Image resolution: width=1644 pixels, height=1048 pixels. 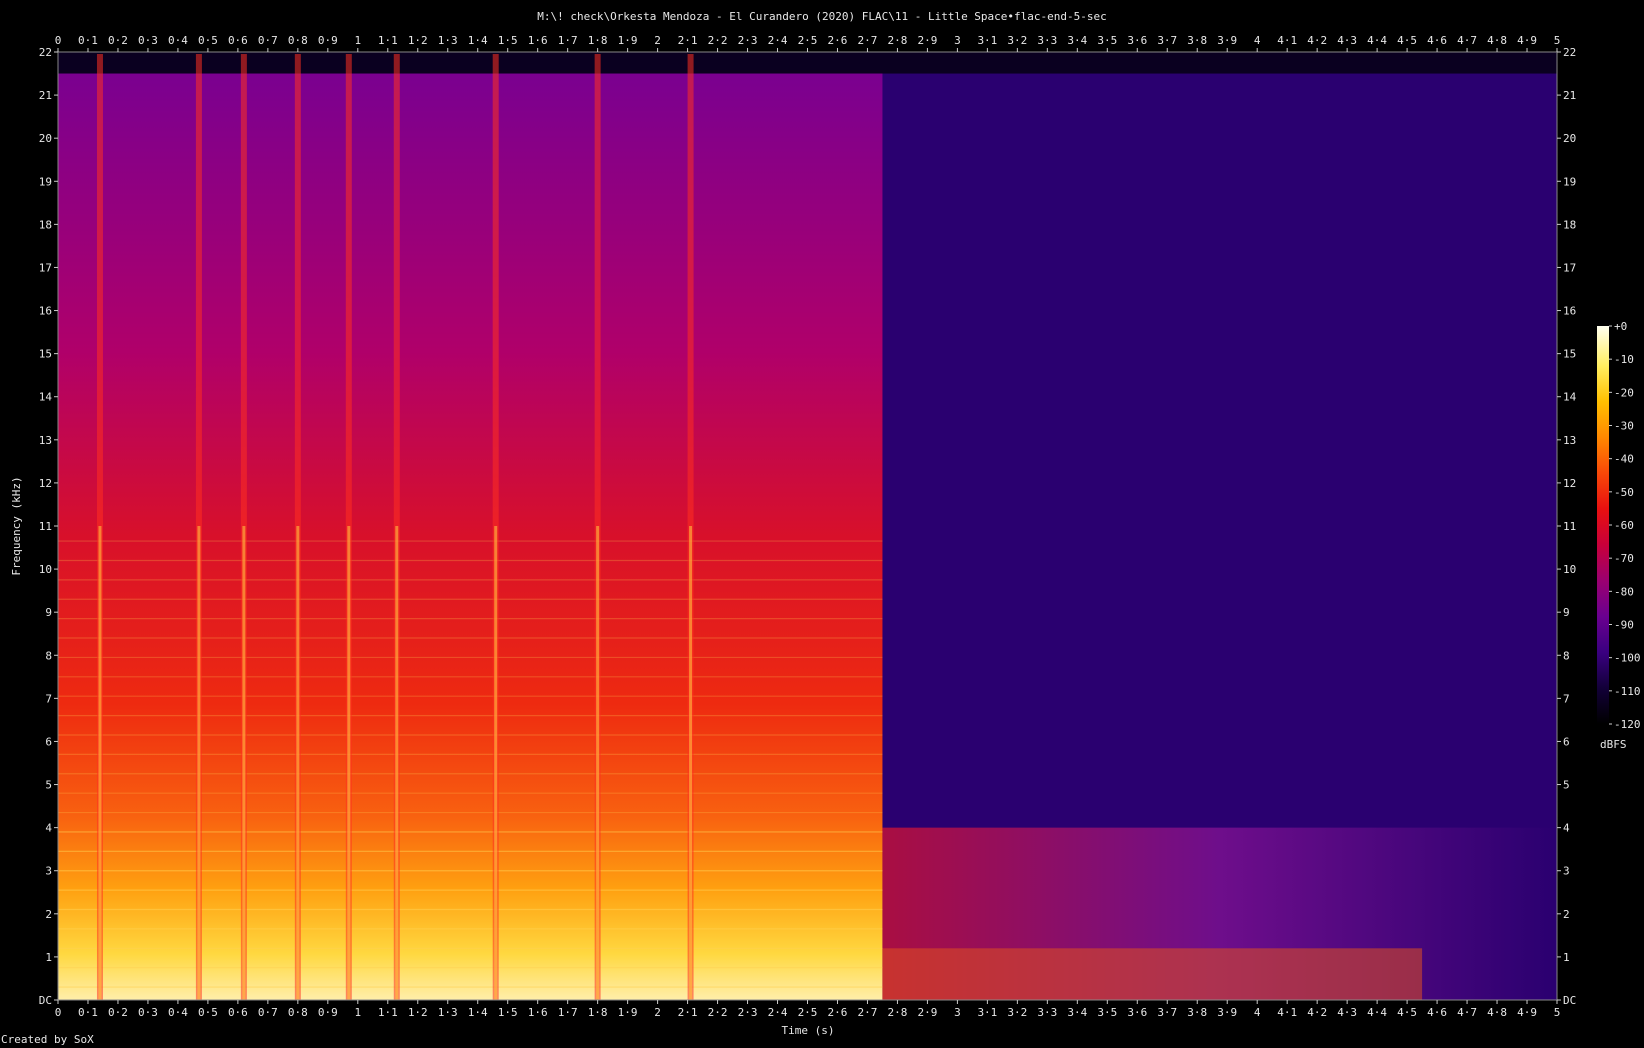 I want to click on x-tick-label: 3, so click(x=957, y=1012).